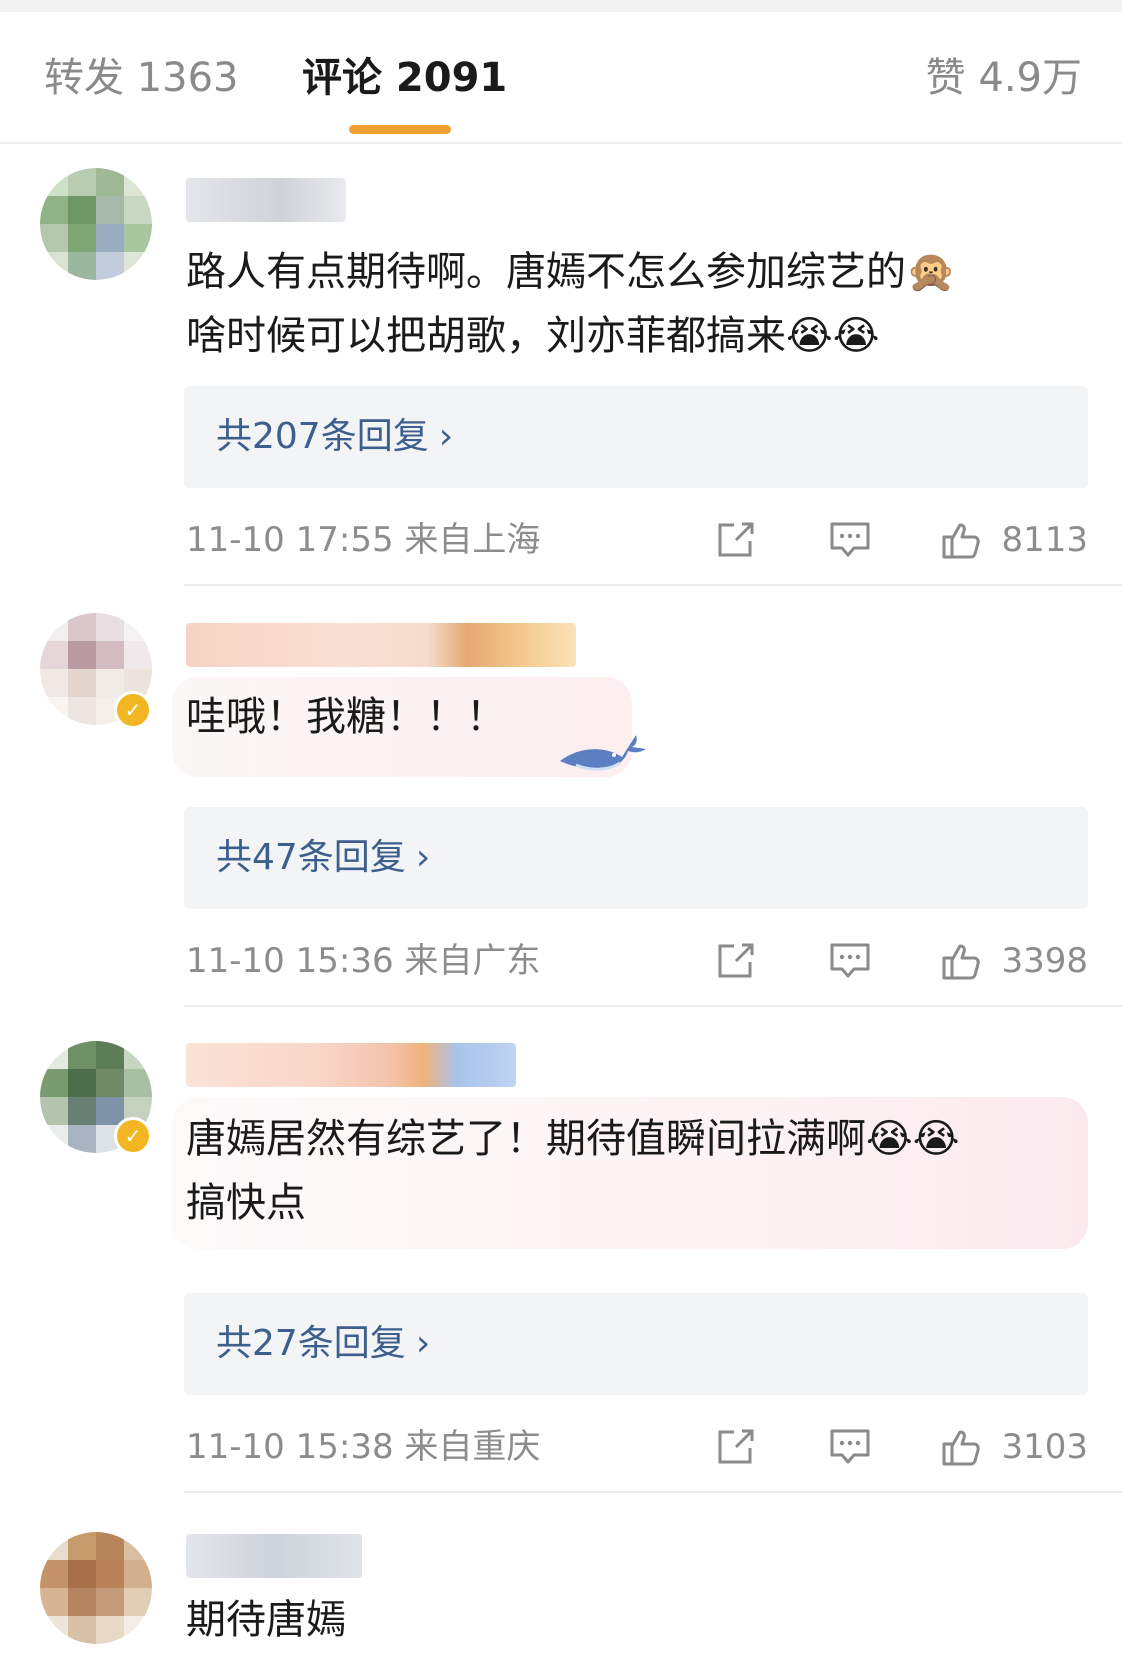 Image resolution: width=1122 pixels, height=1665 pixels. What do you see at coordinates (637, 1447) in the screenshot?
I see `comment-meta: 11-10 15:38 来自重庆 3103` at bounding box center [637, 1447].